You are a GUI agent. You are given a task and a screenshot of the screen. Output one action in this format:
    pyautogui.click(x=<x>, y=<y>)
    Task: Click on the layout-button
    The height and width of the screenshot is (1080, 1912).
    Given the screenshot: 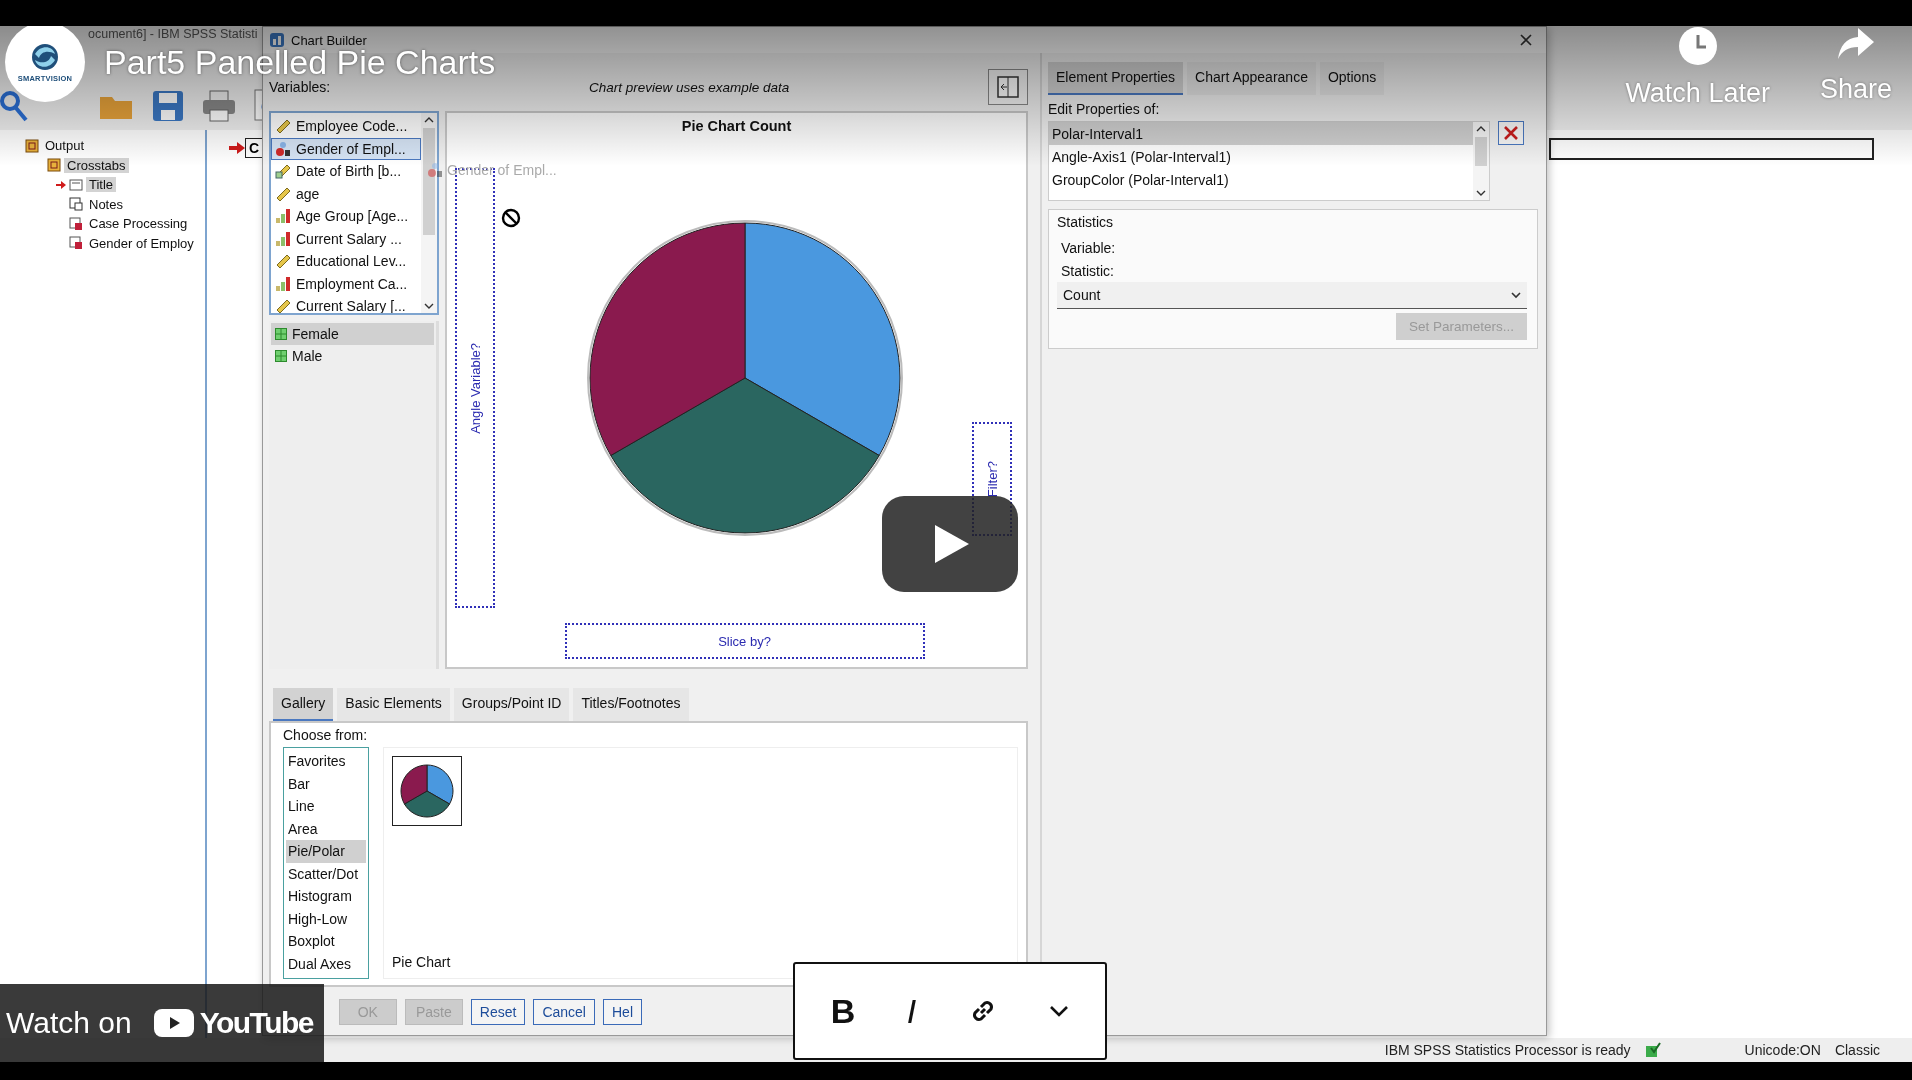 What is the action you would take?
    pyautogui.click(x=1008, y=87)
    